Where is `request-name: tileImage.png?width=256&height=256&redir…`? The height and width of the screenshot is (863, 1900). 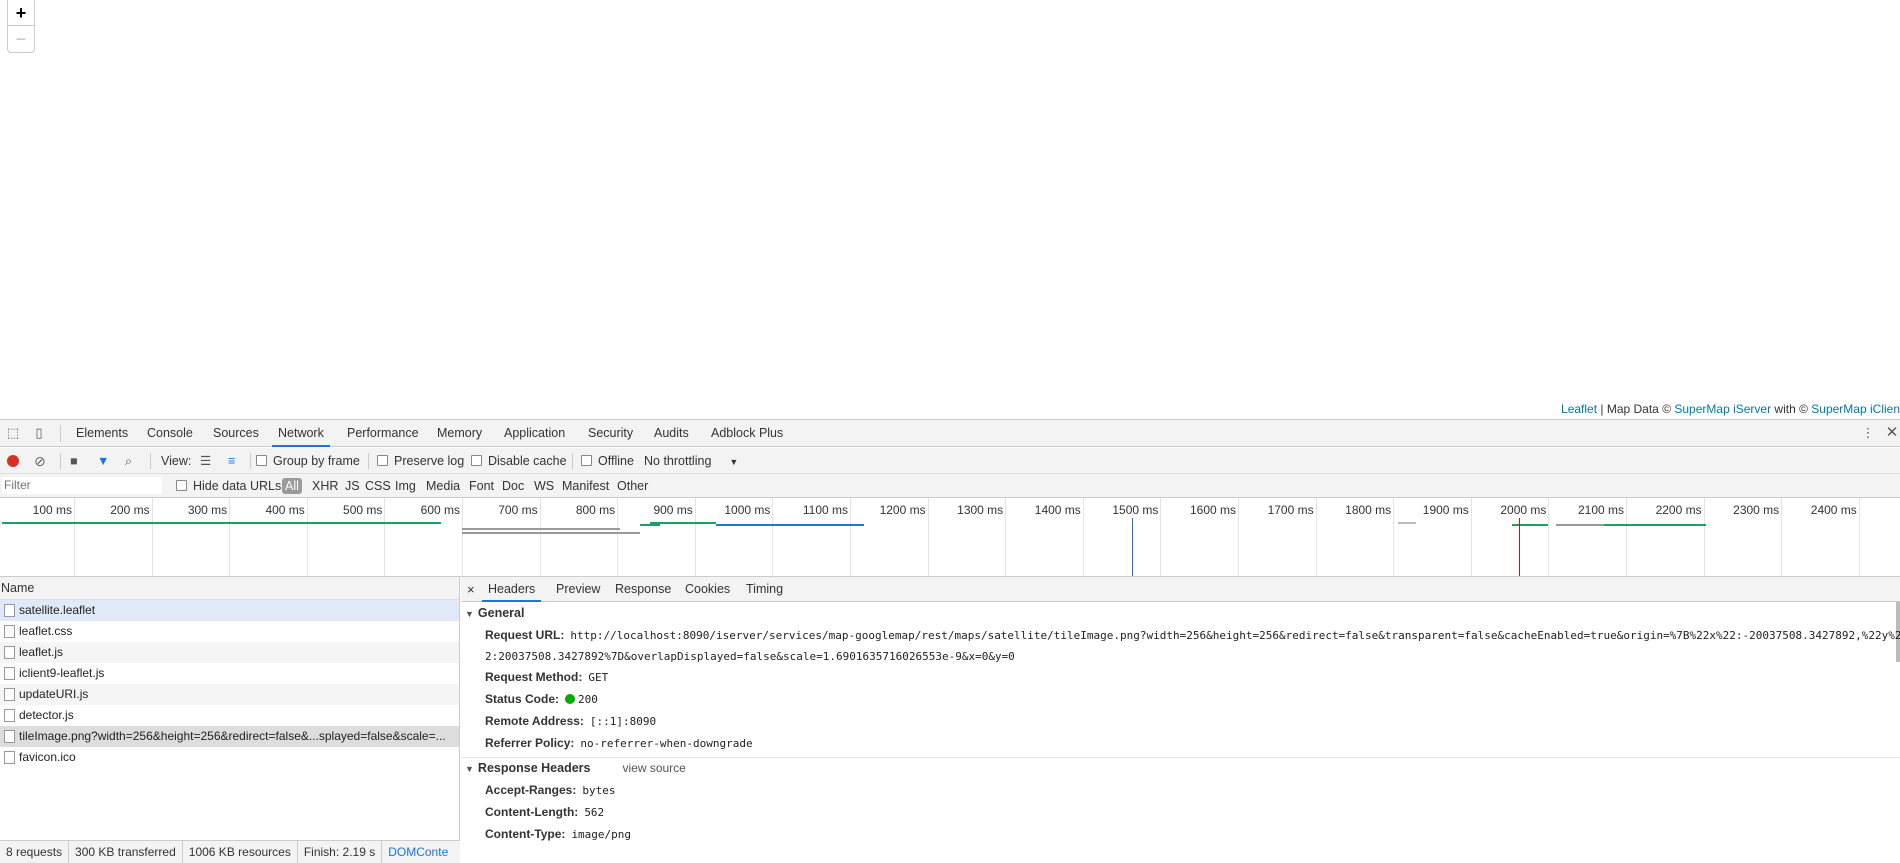
request-name: tileImage.png?width=256&height=256&redir… is located at coordinates (232, 736).